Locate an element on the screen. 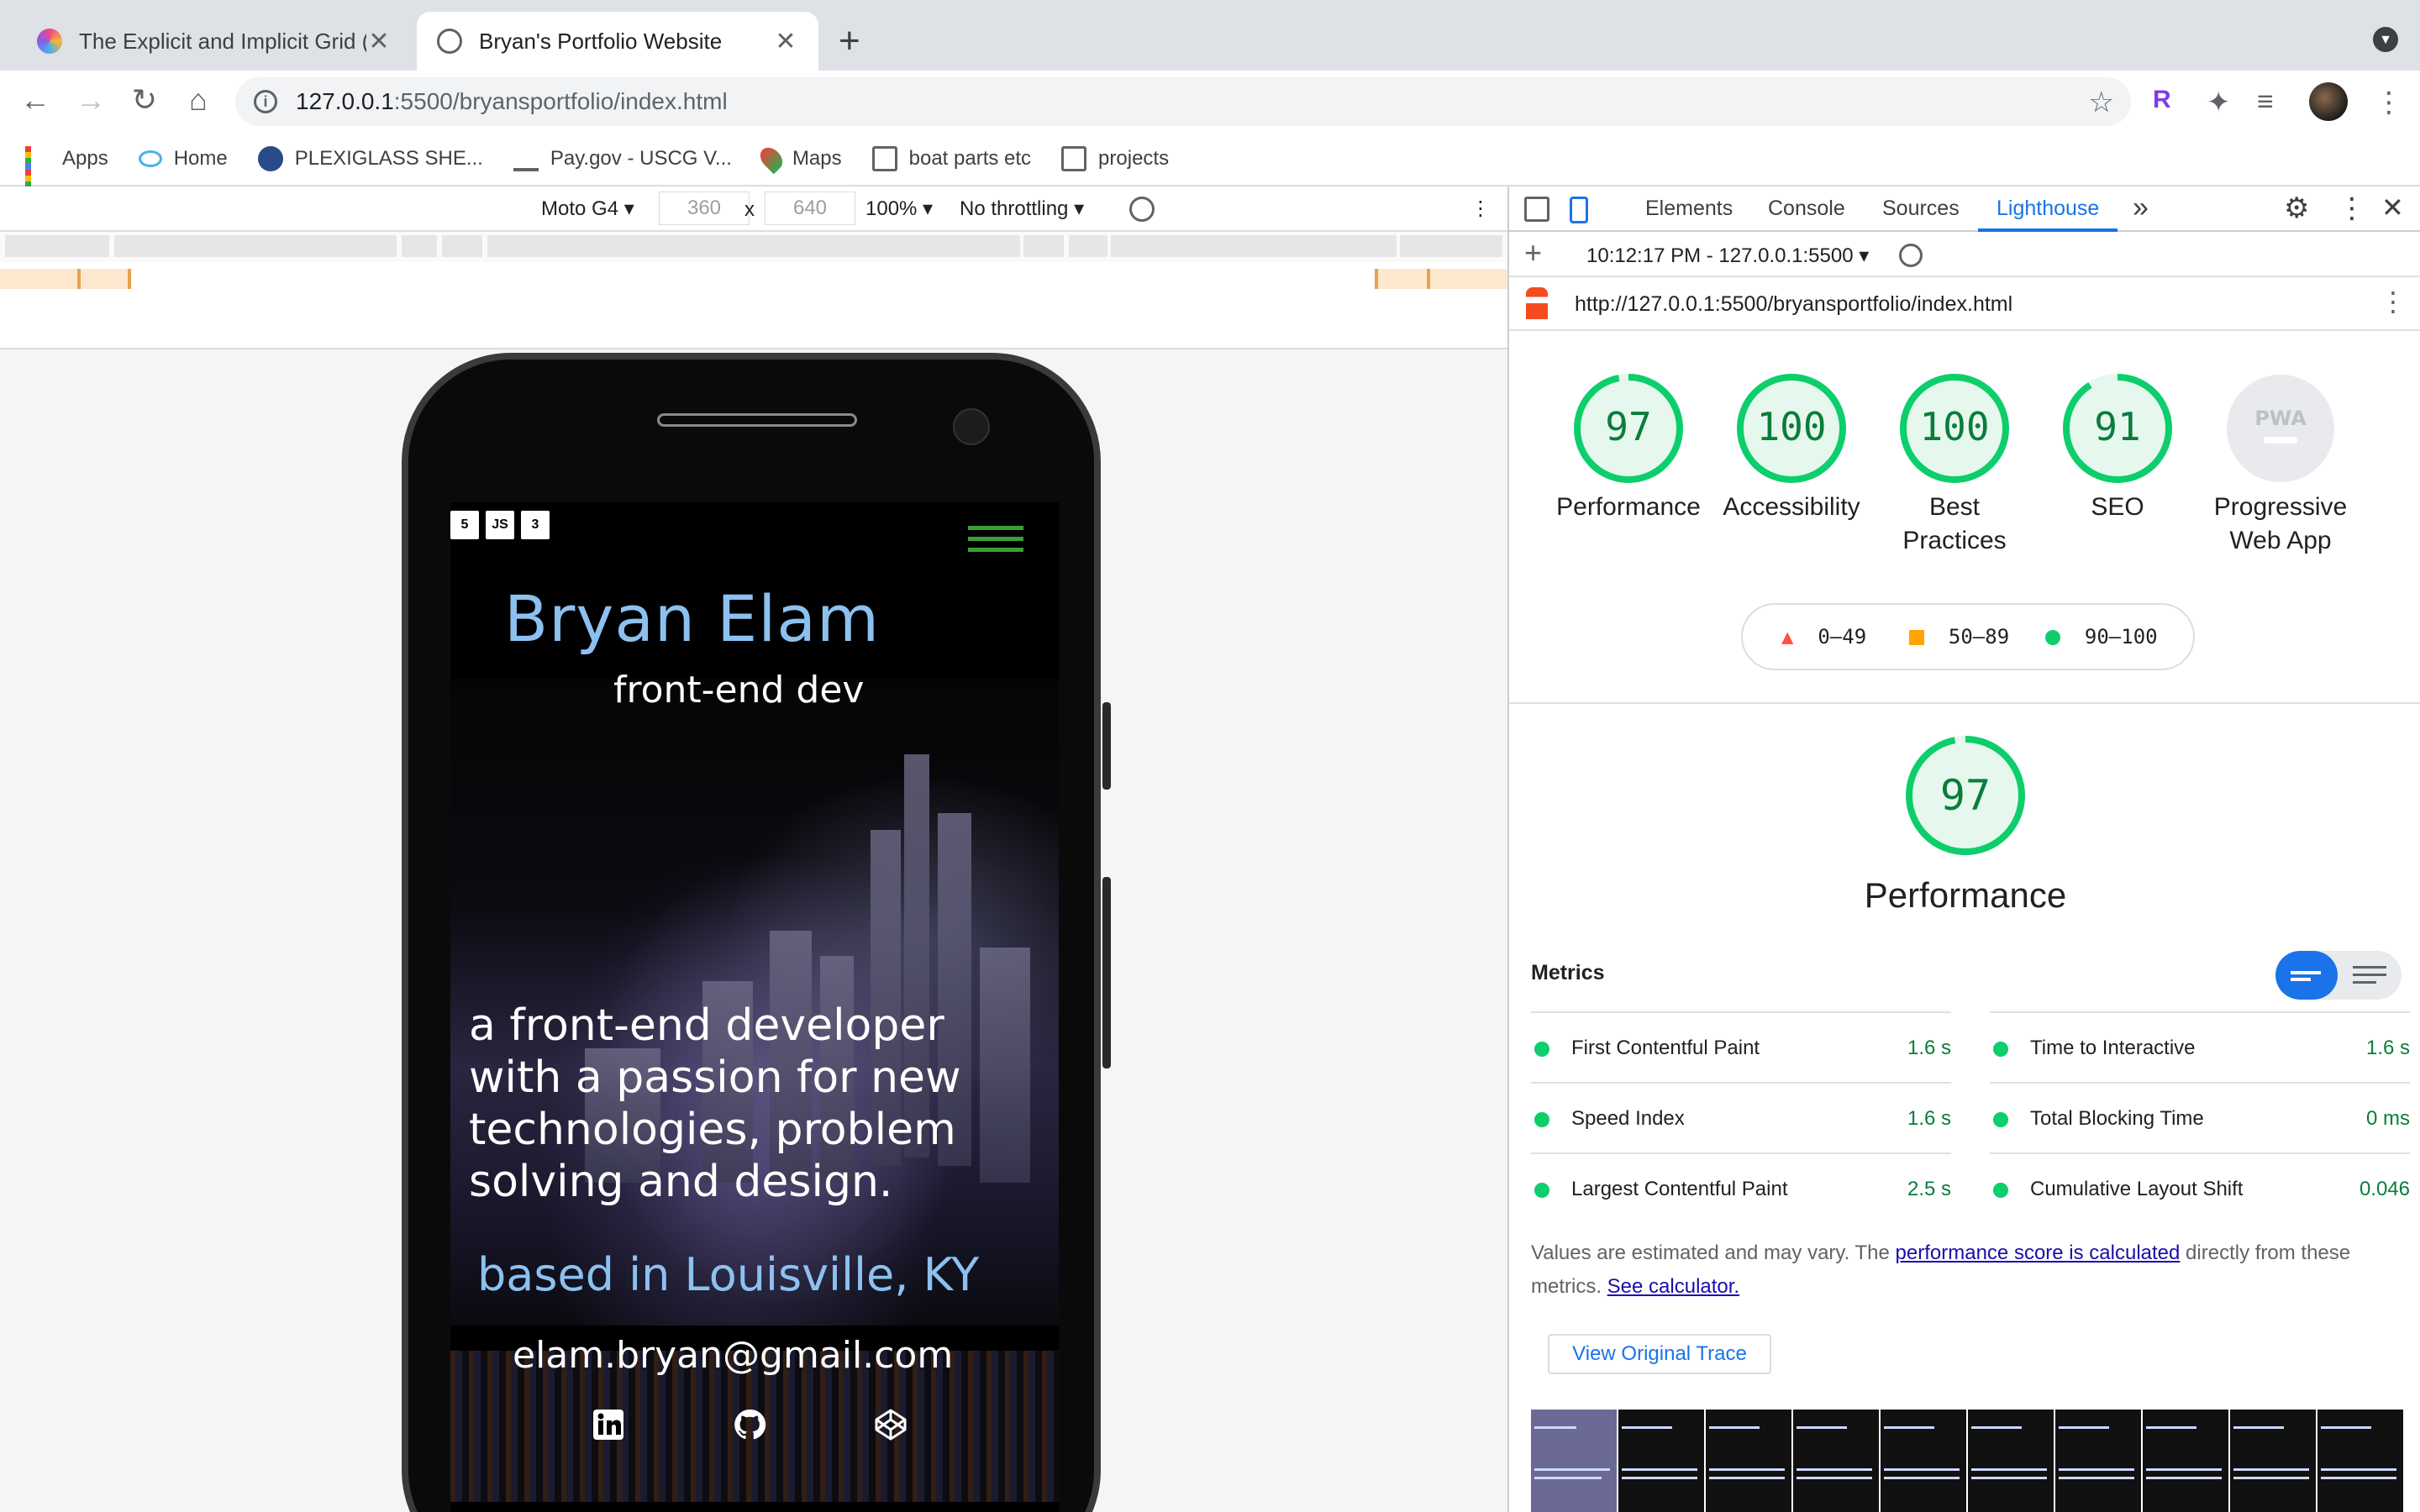 This screenshot has width=2420, height=1512. bookmark-folder-projects: projects is located at coordinates (1115, 158).